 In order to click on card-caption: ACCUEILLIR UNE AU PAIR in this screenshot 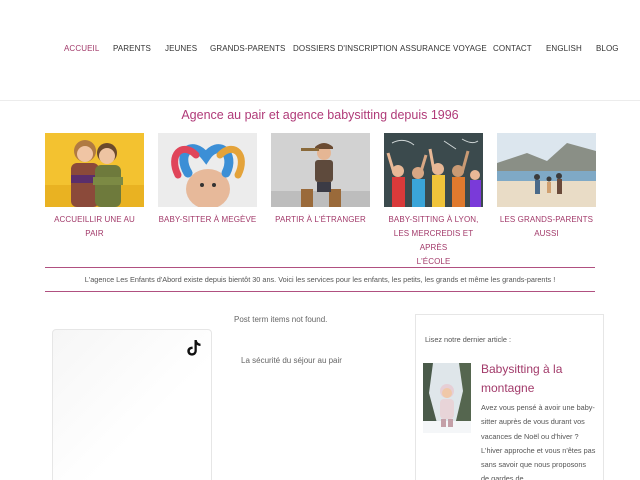, I will do `click(94, 227)`.